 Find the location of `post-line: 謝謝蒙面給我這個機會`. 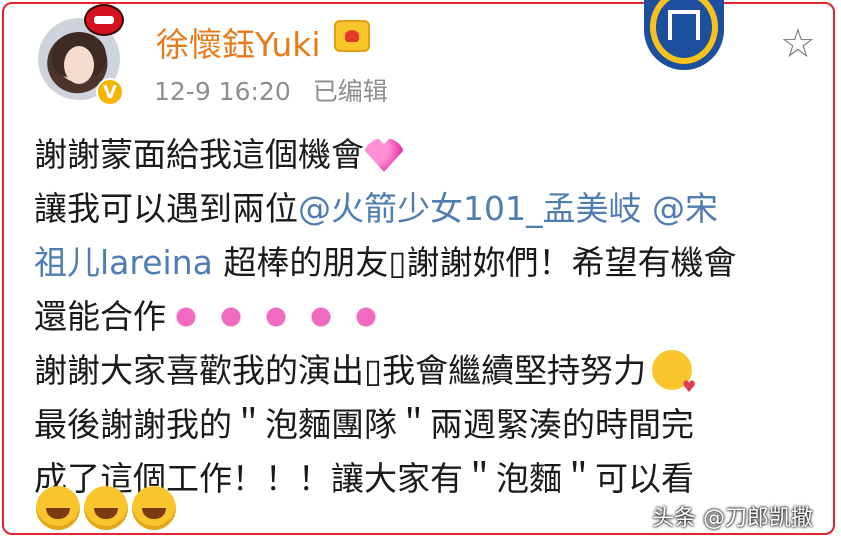

post-line: 謝謝蒙面給我這個機會 is located at coordinates (429, 155).